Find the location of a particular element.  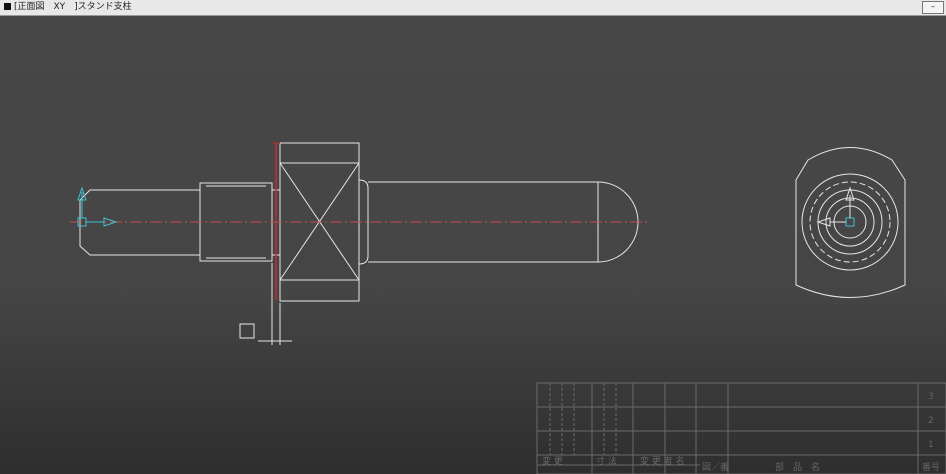

origin-axis-icon is located at coordinates (97, 206).